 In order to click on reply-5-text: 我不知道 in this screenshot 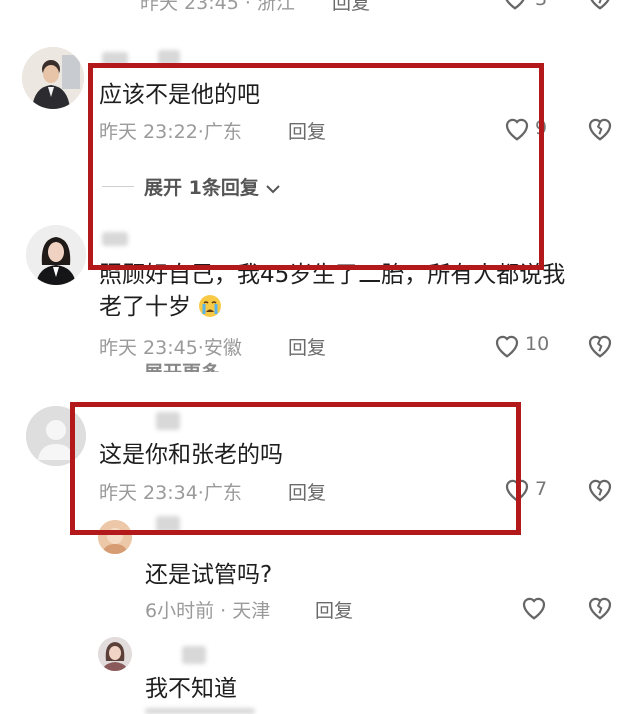, I will do `click(191, 689)`.